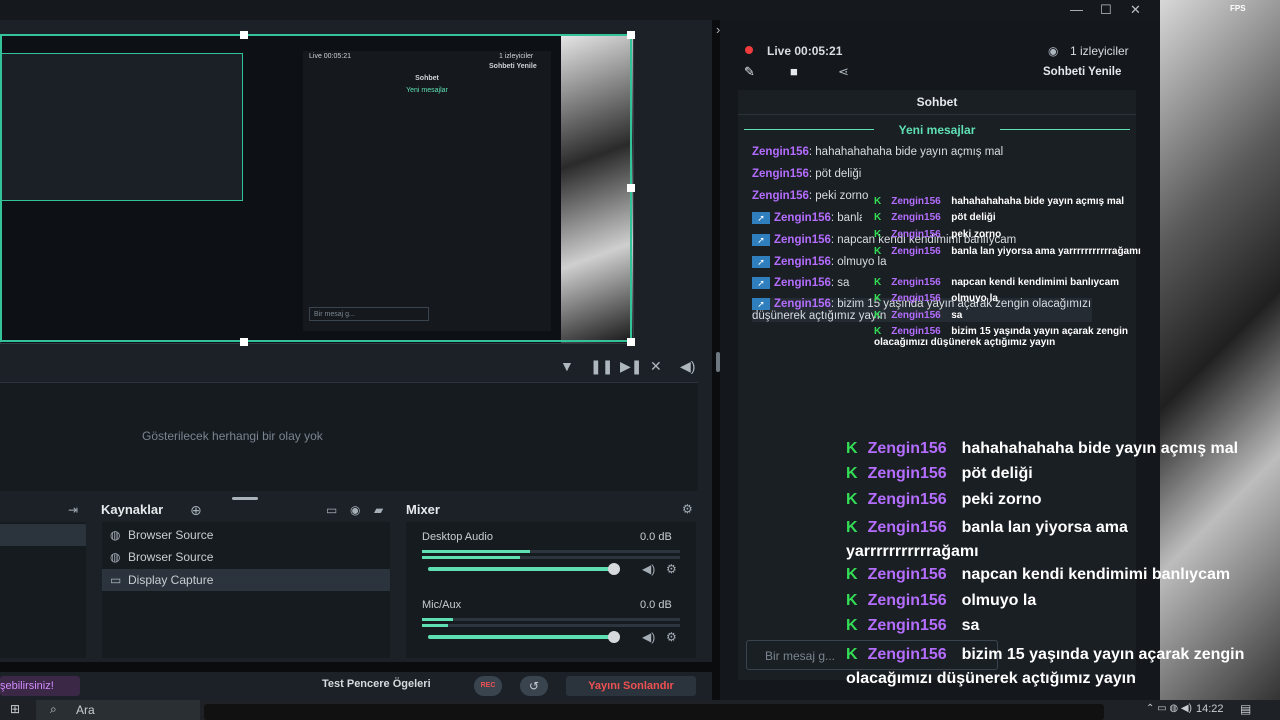 Image resolution: width=1280 pixels, height=720 pixels. I want to click on chevron-right-icon: ›, so click(718, 29).